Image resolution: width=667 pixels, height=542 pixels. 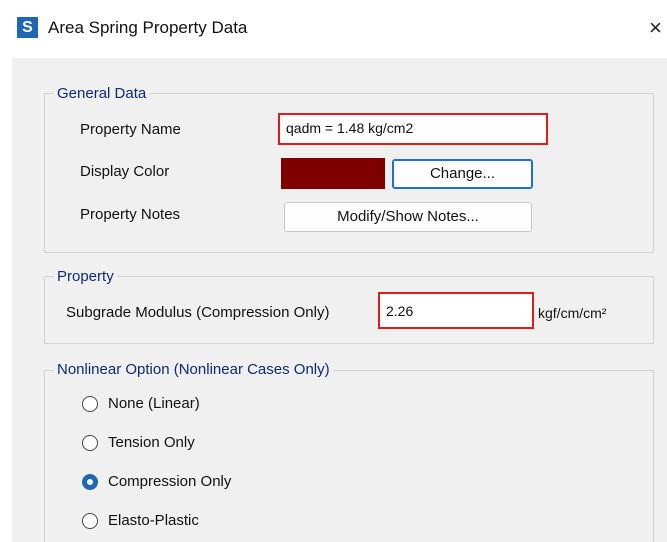 What do you see at coordinates (170, 481) in the screenshot?
I see `nonlinear-option-label: Compression Only` at bounding box center [170, 481].